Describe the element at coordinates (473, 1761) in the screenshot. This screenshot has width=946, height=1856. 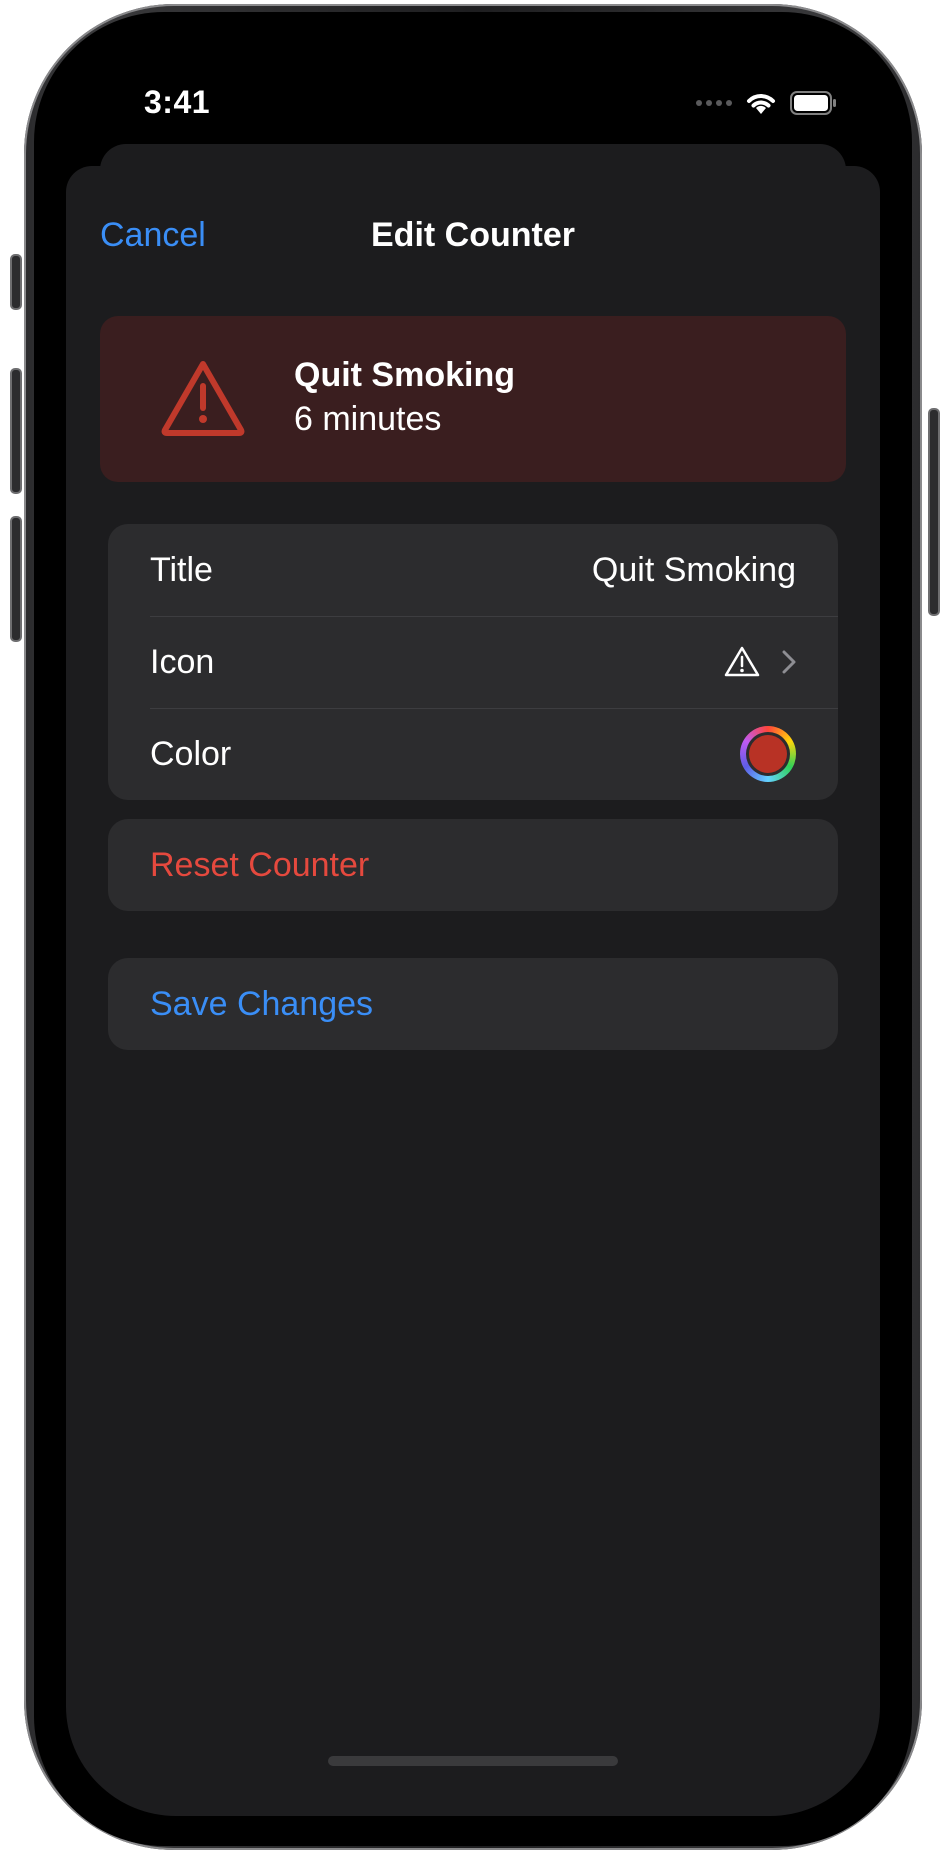
I see `home-indicator` at that location.